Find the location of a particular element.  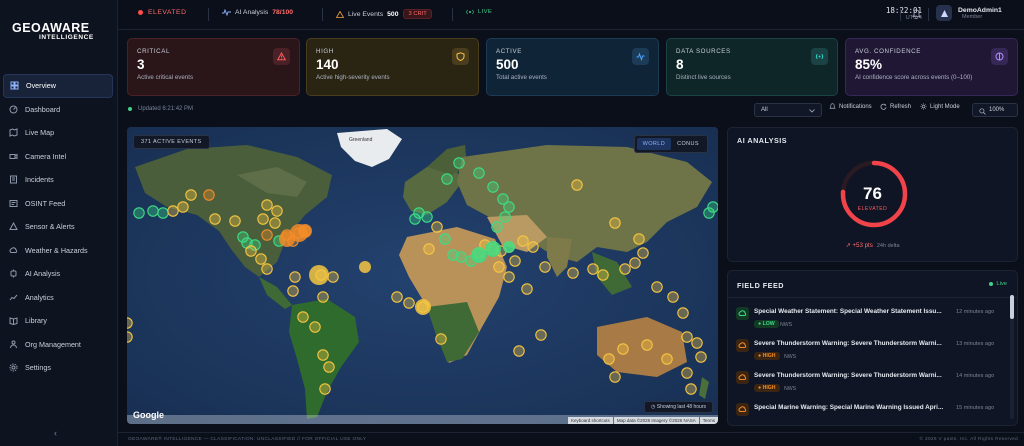

sidebar-item-dashboard: Dashboard is located at coordinates (58, 110).